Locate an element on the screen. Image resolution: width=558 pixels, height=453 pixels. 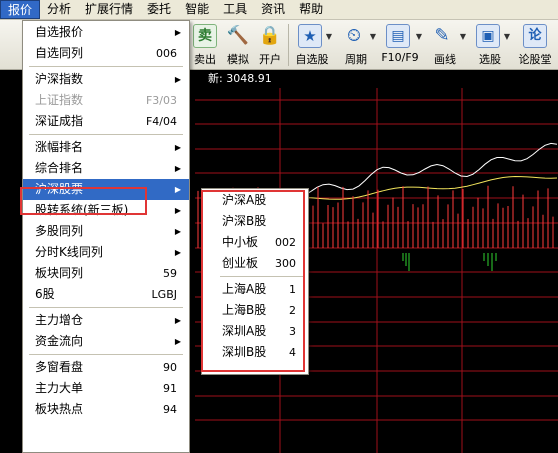
menu-item-label: 深证成指 is located at coordinates (59, 121).